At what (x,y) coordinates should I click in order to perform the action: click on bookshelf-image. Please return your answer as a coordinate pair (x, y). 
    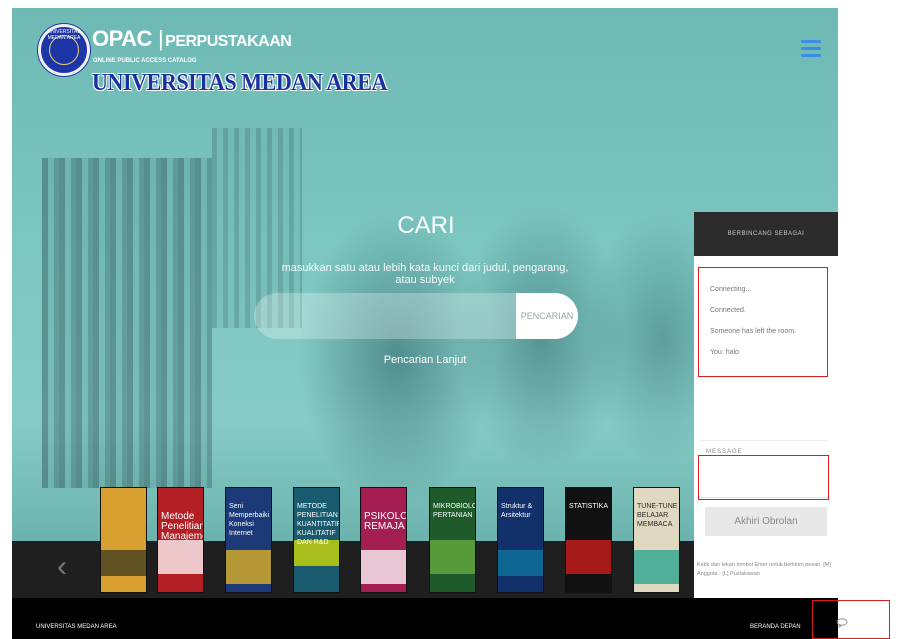
    Looking at the image, I should click on (127, 323).